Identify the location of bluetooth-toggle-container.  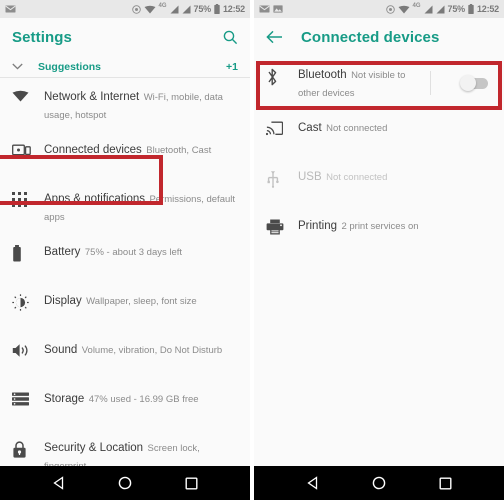
(459, 83).